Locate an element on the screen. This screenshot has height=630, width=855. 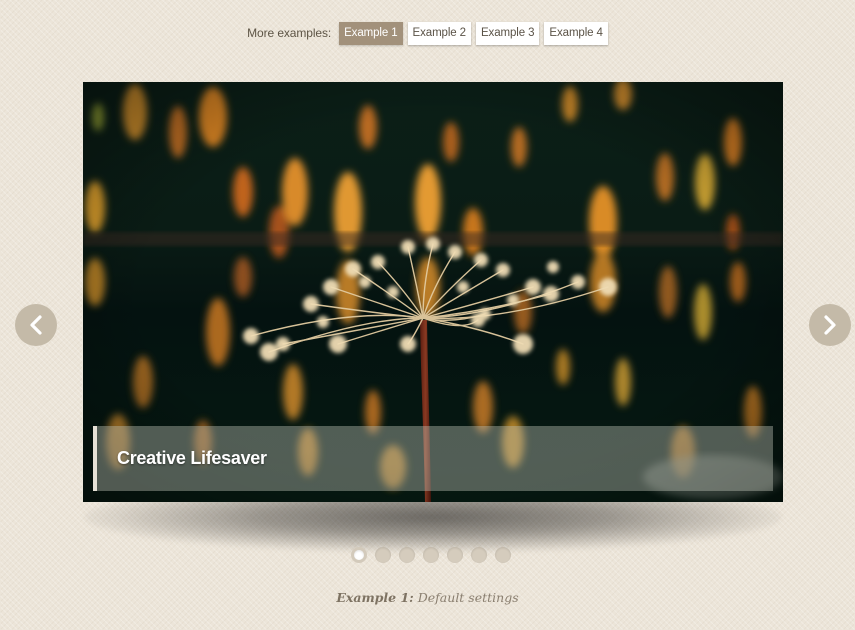
chevron-right-icon is located at coordinates (830, 325).